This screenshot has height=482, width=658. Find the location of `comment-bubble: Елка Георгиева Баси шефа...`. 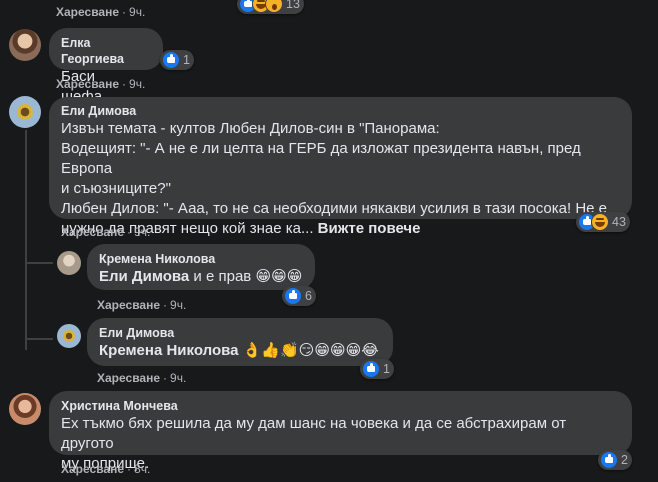

comment-bubble: Елка Георгиева Баси шефа... is located at coordinates (106, 66).